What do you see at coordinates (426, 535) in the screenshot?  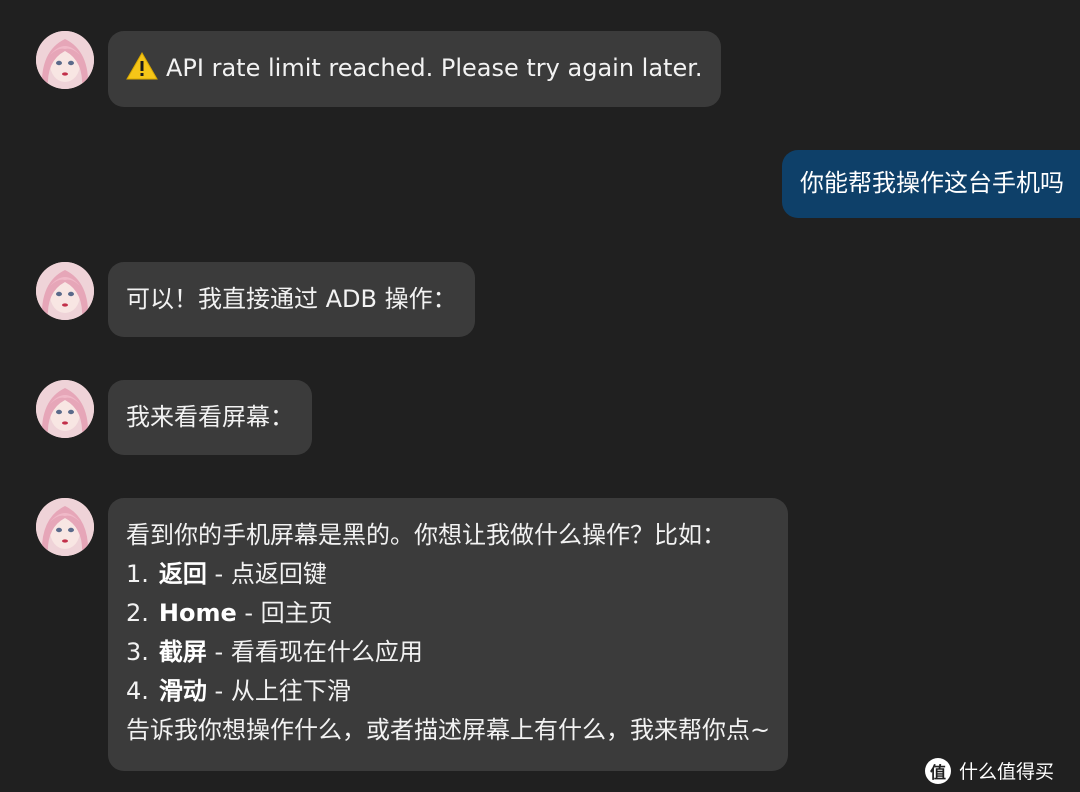 I see `message-intro: 看到你的手机屏幕是黑的。你想让我做什么操作？比如：` at bounding box center [426, 535].